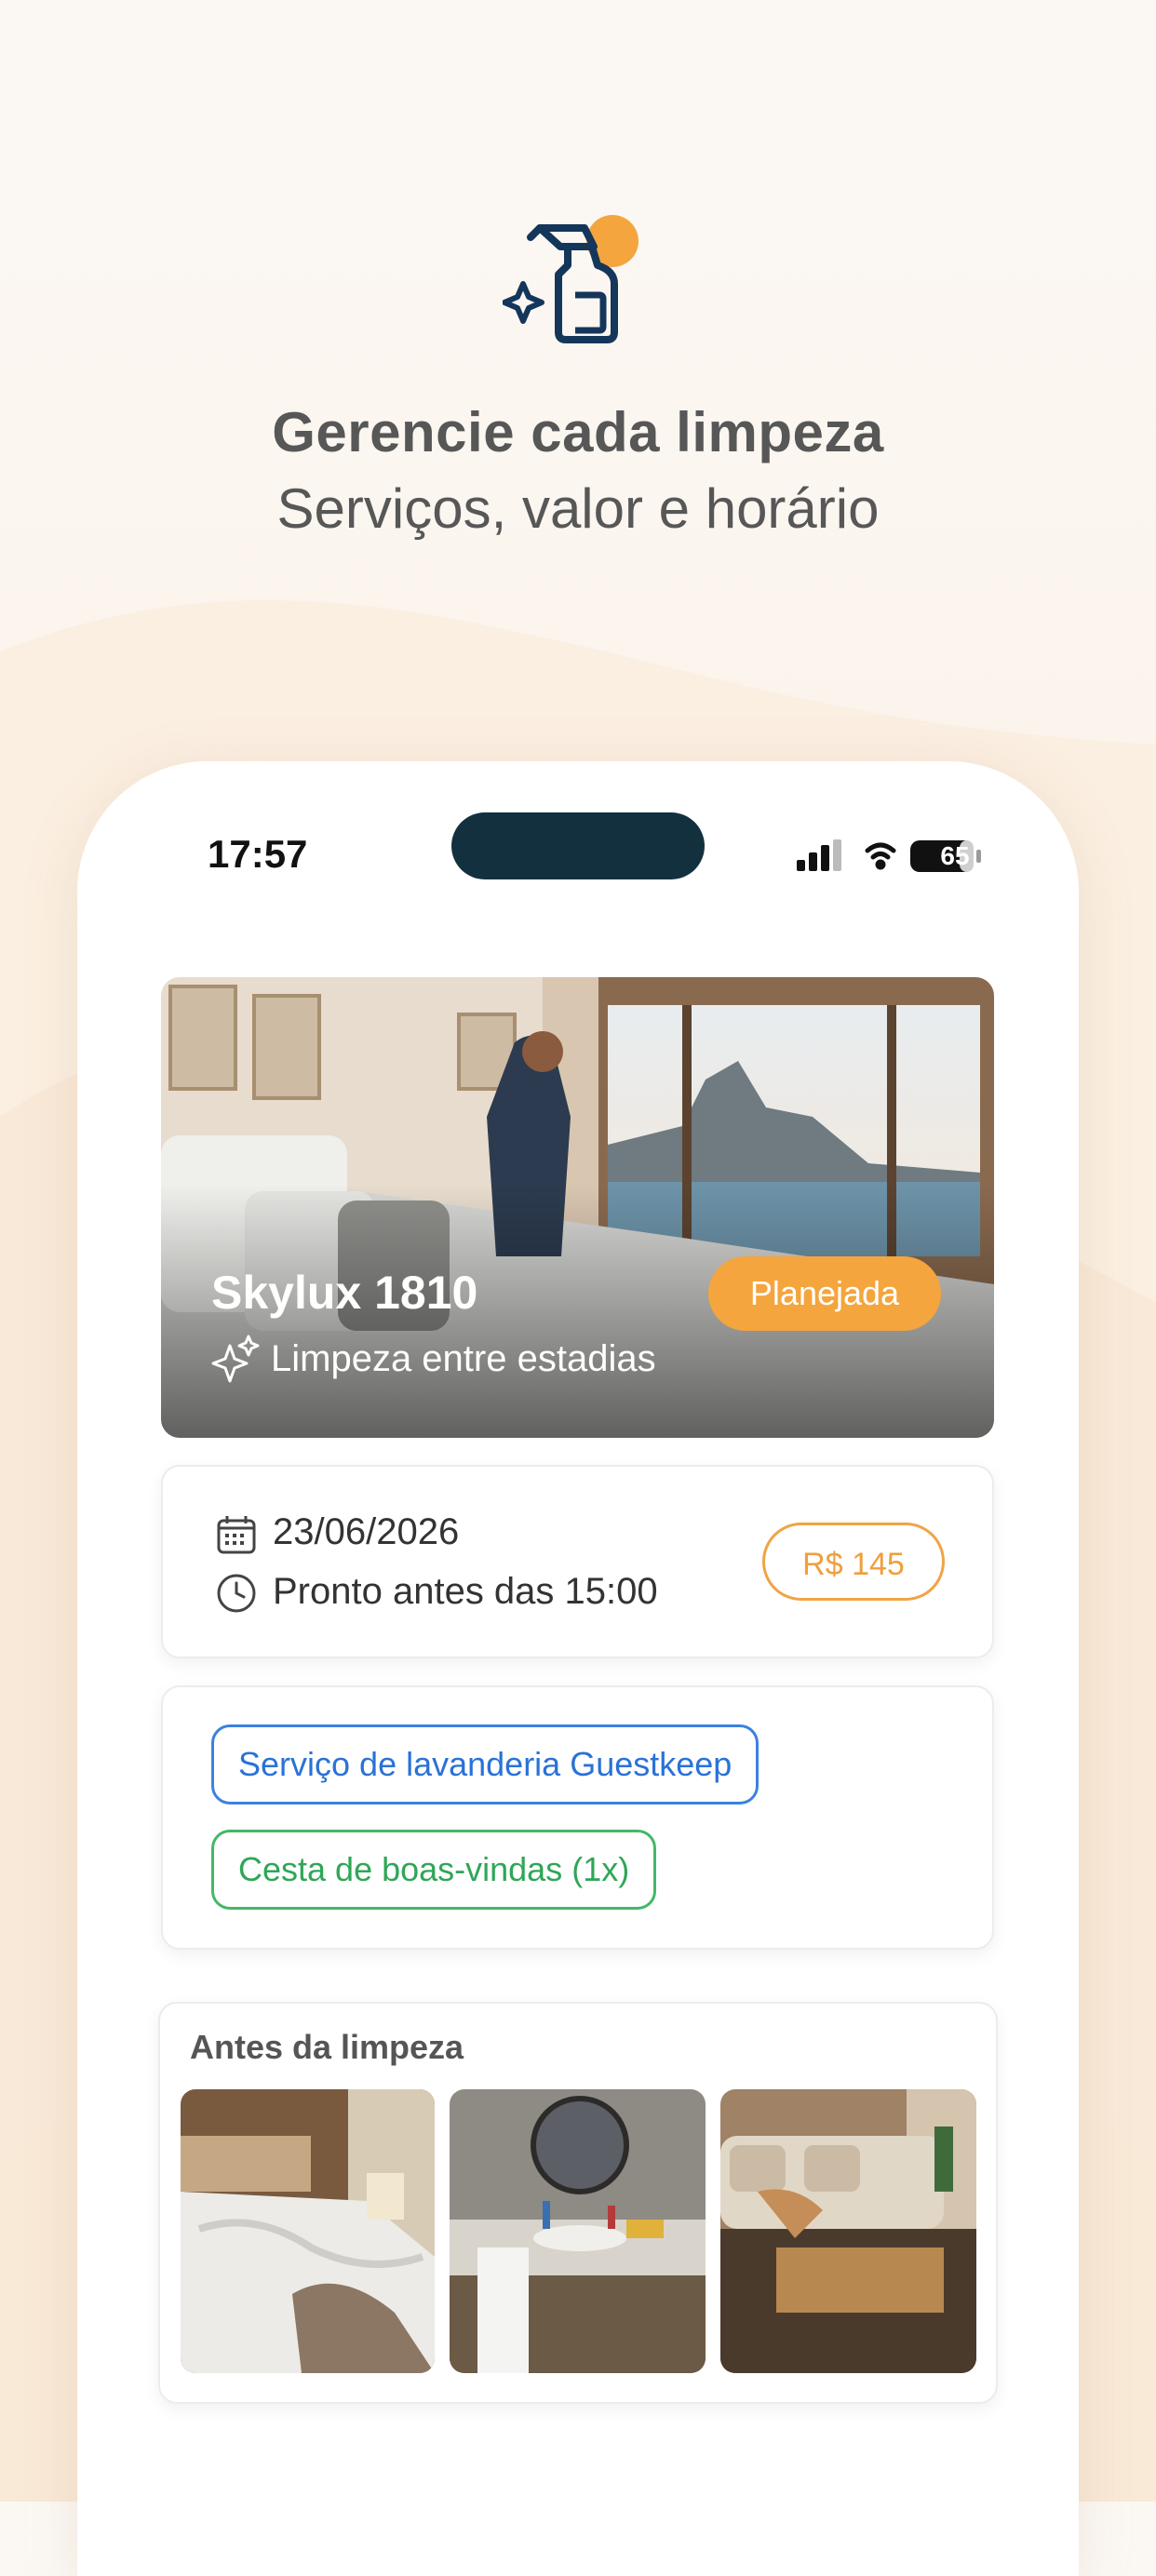 Image resolution: width=1156 pixels, height=2576 pixels. What do you see at coordinates (327, 2047) in the screenshot?
I see `before-cleaning-title: Antes da limpeza` at bounding box center [327, 2047].